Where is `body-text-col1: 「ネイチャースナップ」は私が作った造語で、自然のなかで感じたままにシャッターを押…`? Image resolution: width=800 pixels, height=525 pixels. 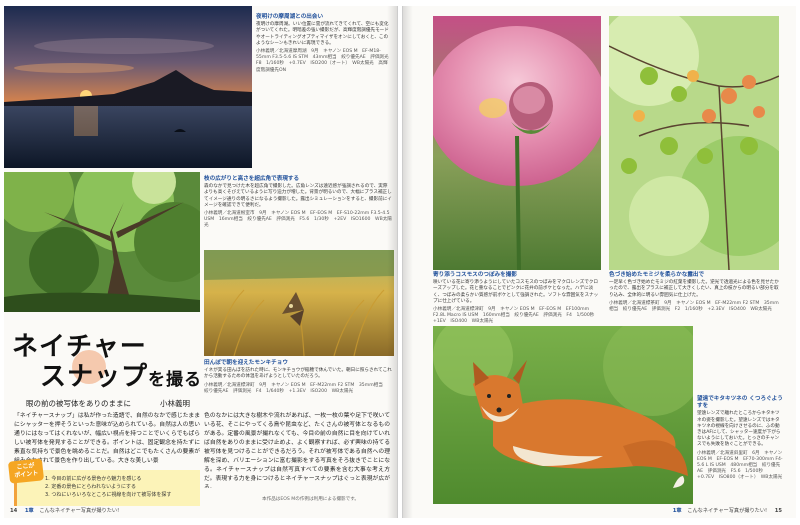 body-text-col1: 「ネイチャースナップ」は私が作った造語で、自然のなかで感じたままにシャッターを押… is located at coordinates (107, 438).